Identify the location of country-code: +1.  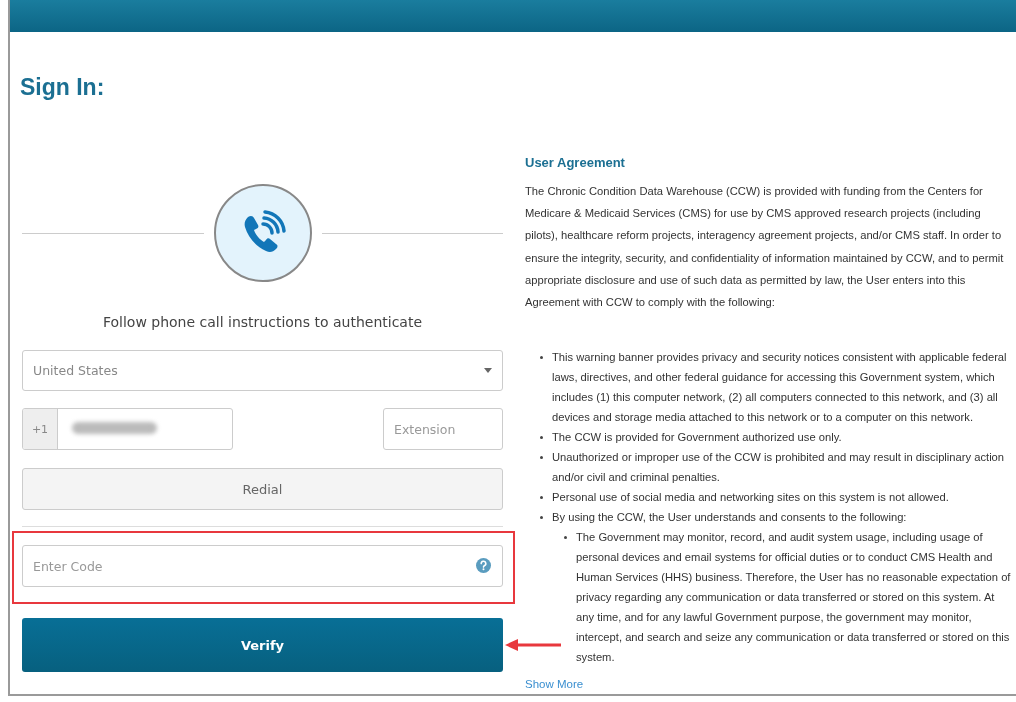
(40, 429).